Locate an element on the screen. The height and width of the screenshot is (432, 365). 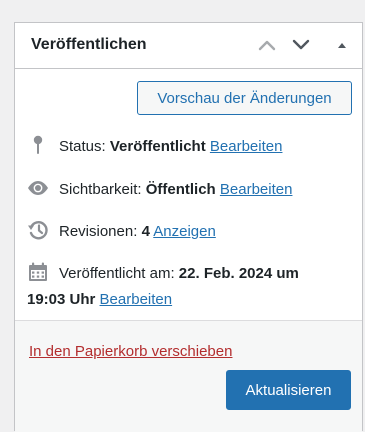
visibility-label: Sichtbarkeit: is located at coordinates (100, 189).